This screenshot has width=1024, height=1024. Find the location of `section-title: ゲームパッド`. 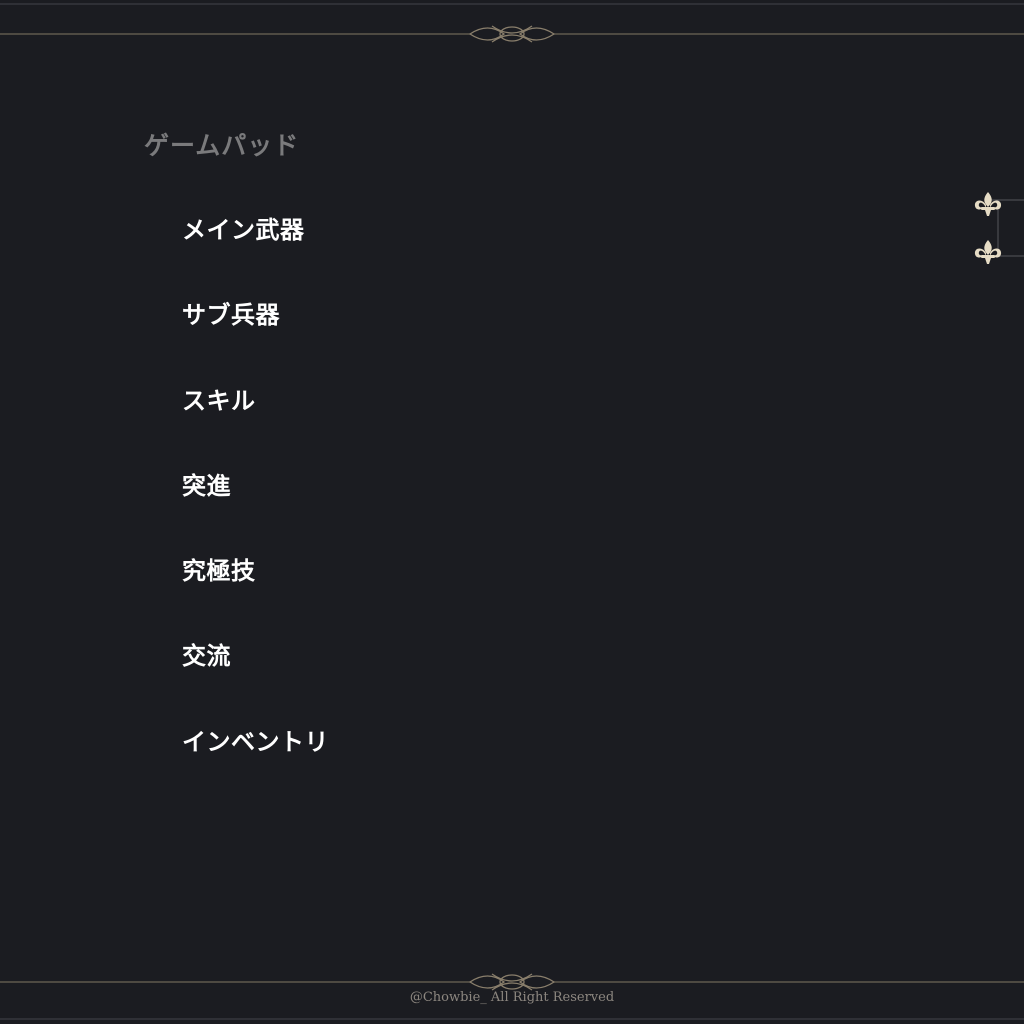

section-title: ゲームパッド is located at coordinates (222, 145).